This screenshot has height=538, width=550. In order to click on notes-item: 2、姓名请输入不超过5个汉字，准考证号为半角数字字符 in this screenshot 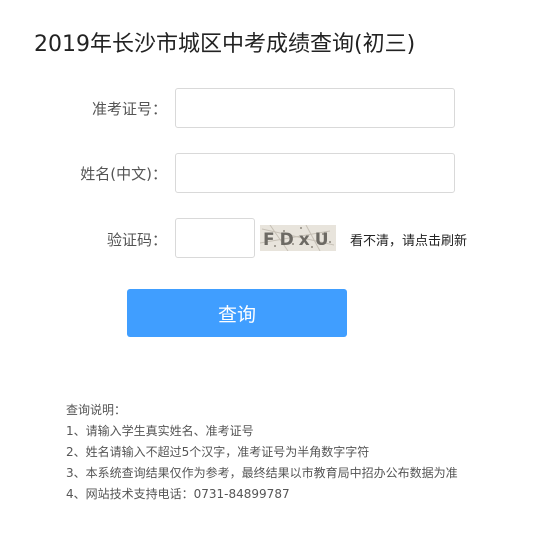, I will do `click(218, 452)`.